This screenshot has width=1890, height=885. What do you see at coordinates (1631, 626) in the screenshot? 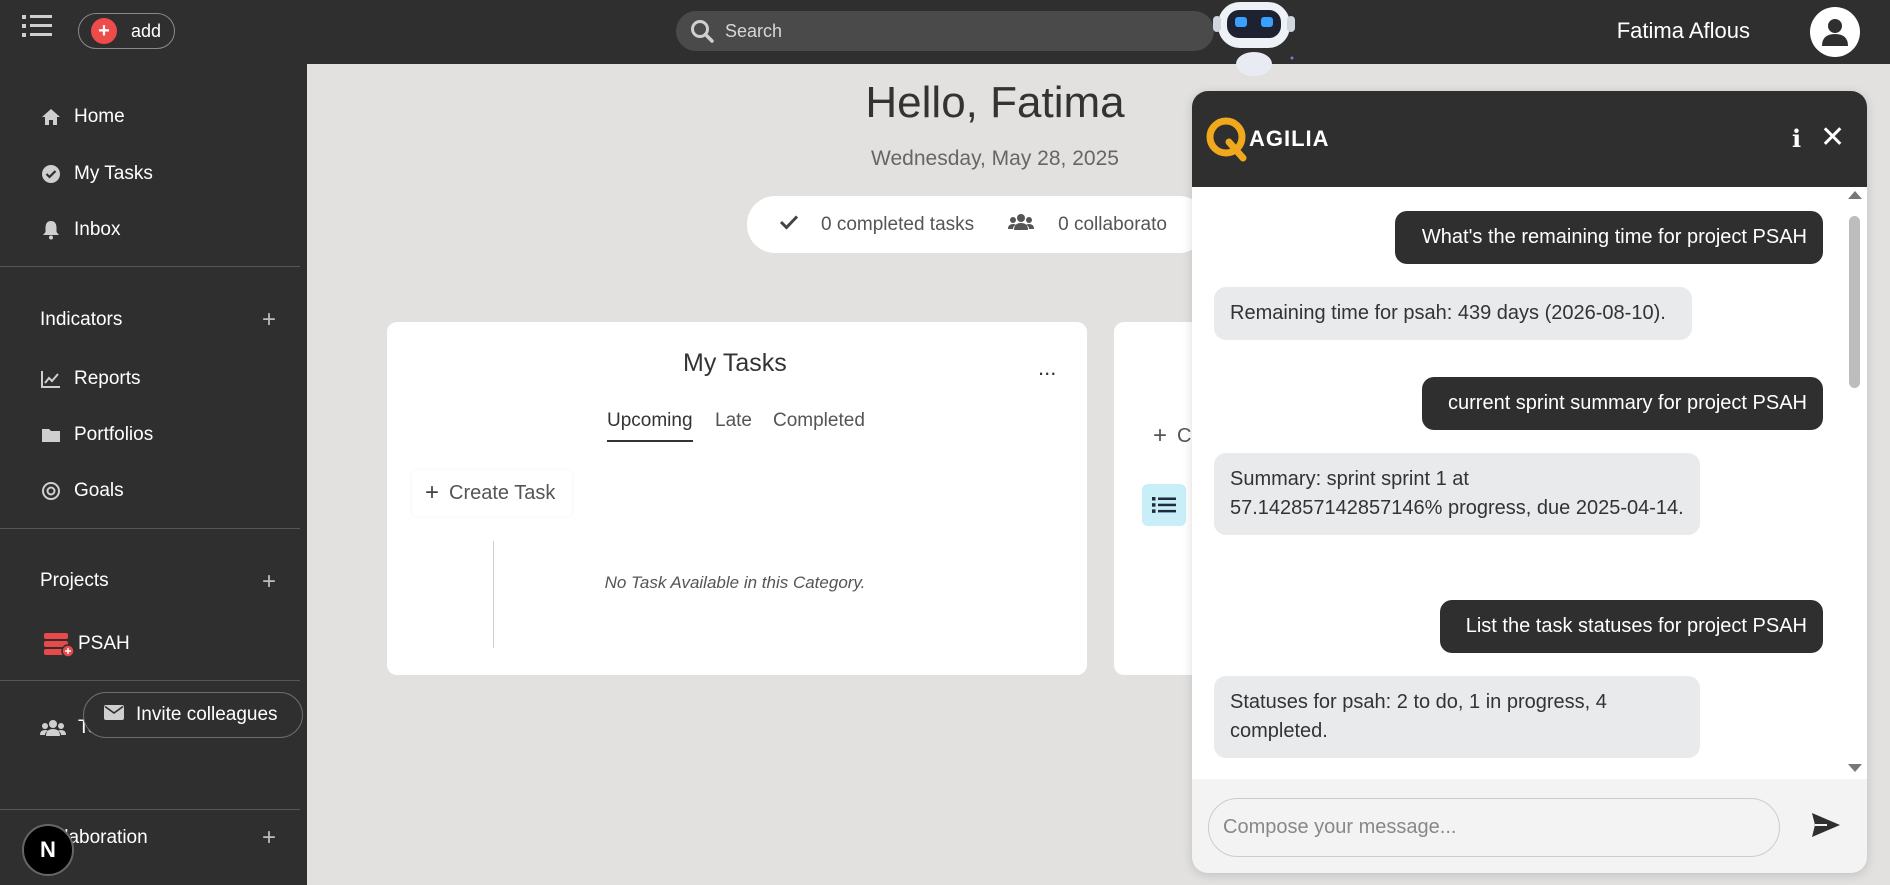
I see `user-message: List the task statuses for project PSAH` at bounding box center [1631, 626].